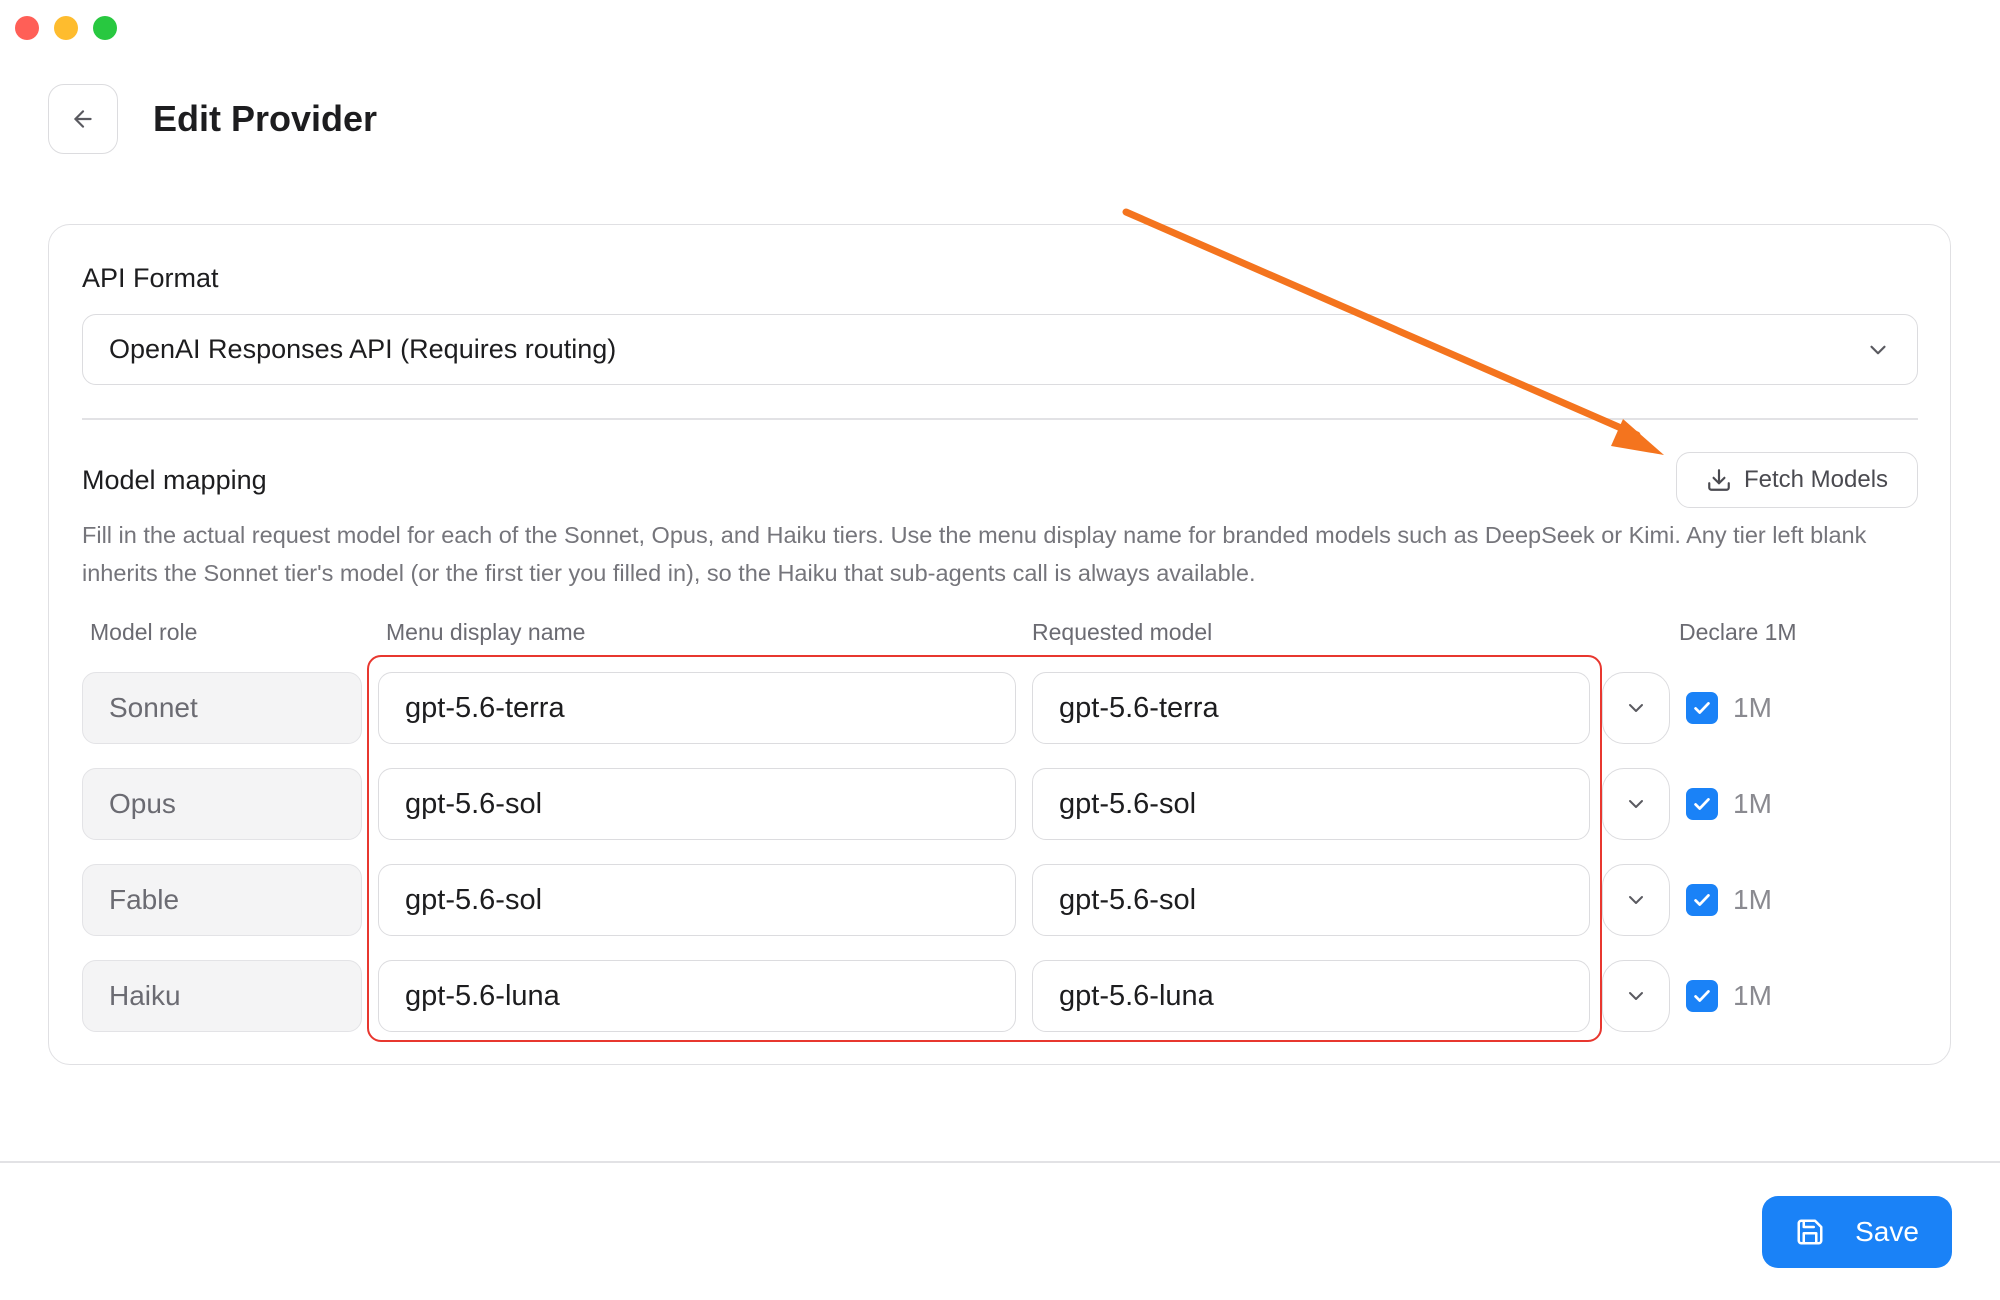 The height and width of the screenshot is (1300, 2000). What do you see at coordinates (150, 278) in the screenshot?
I see `api-format-label: API Format` at bounding box center [150, 278].